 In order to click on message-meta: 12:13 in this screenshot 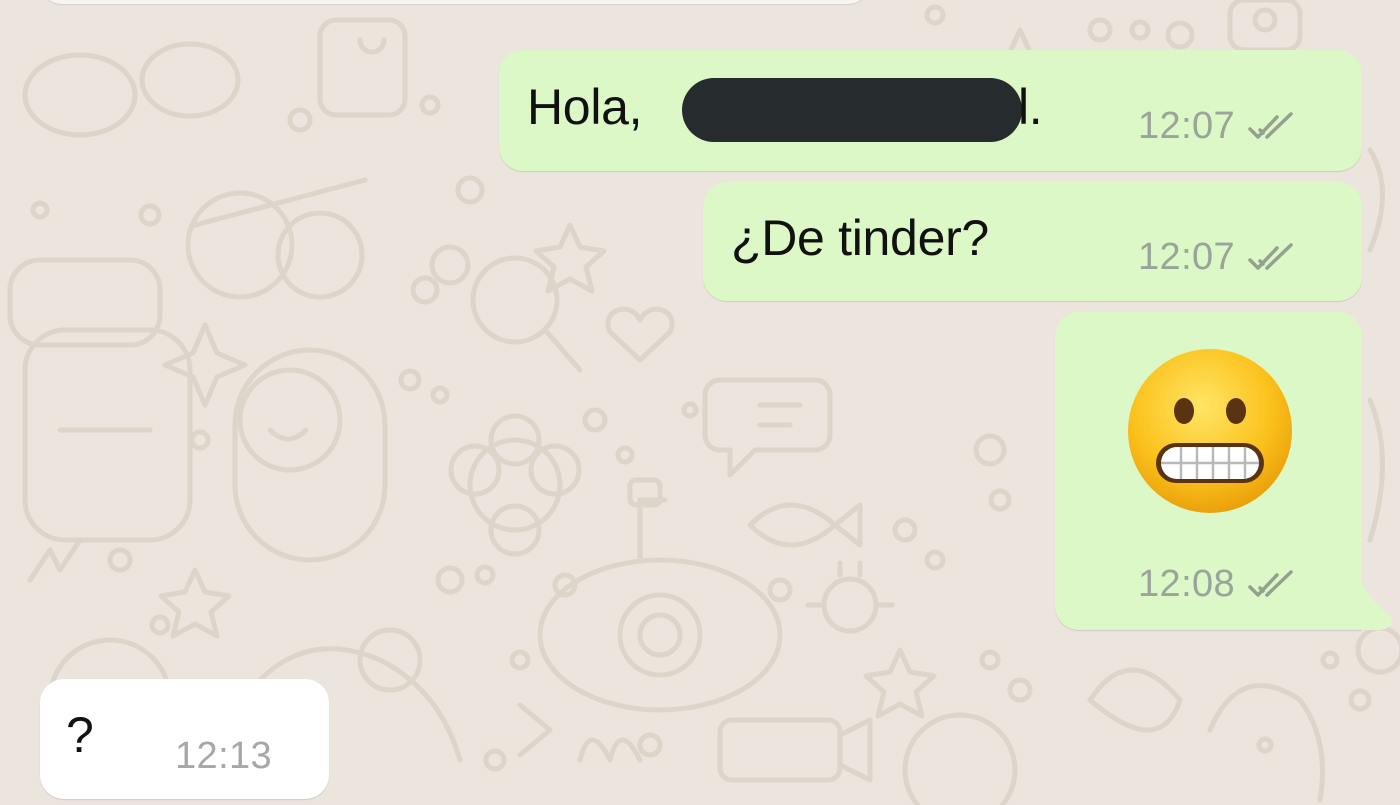, I will do `click(223, 756)`.